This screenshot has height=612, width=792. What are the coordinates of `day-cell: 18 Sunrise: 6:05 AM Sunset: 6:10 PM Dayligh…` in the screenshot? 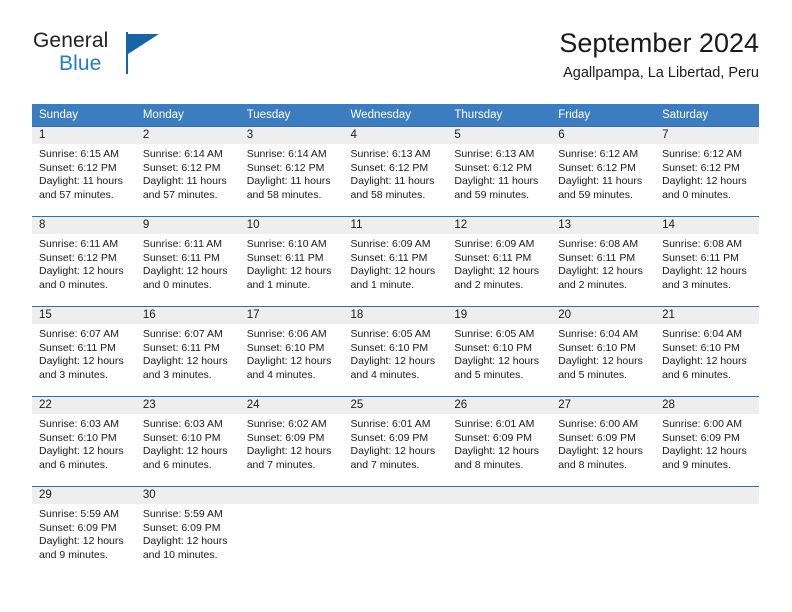 It's located at (395, 351).